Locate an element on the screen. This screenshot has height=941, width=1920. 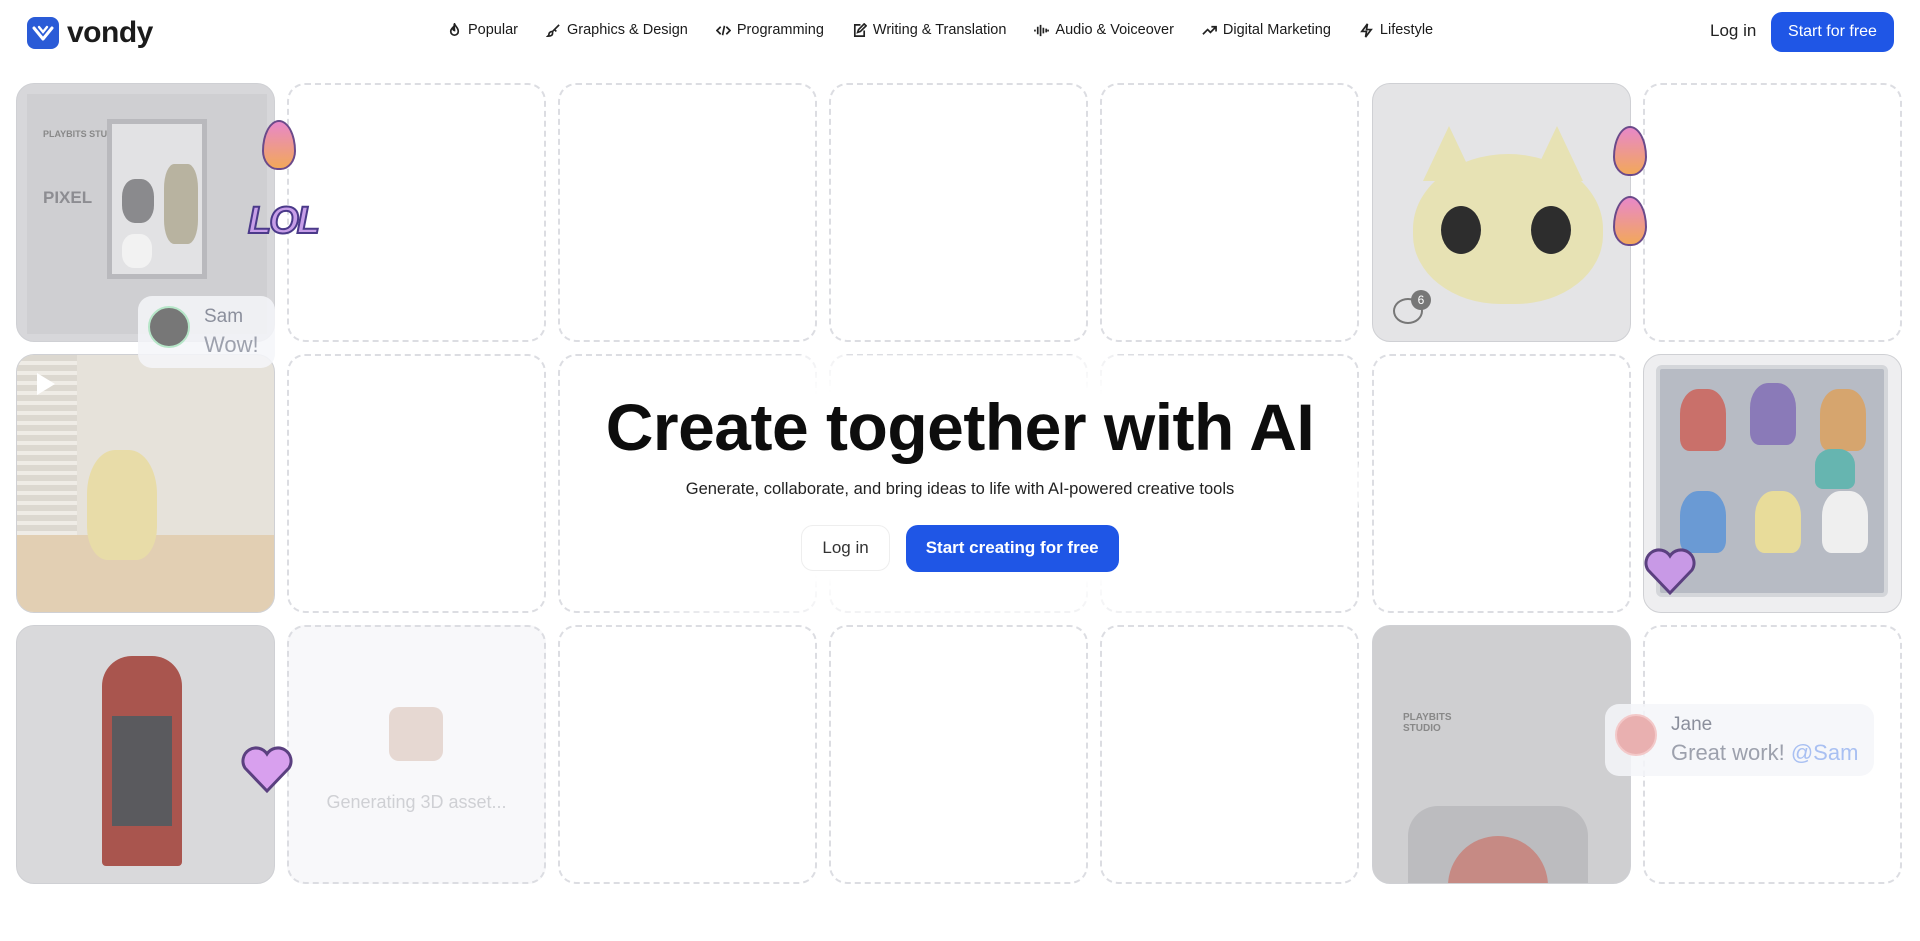
nav-popular: Popular is located at coordinates (482, 30).